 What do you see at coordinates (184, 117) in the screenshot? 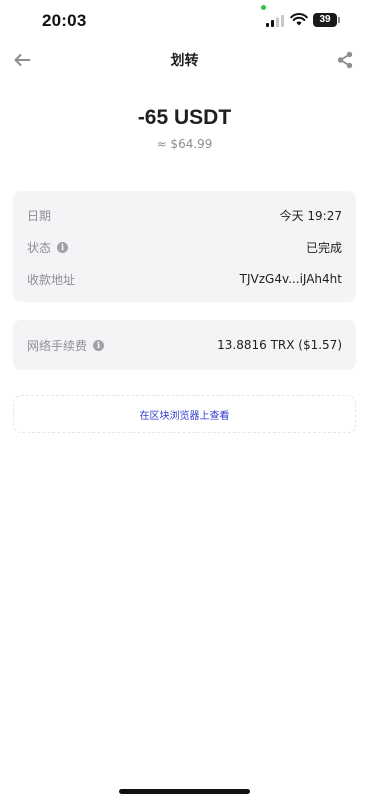
I see `transfer-amount: -65 USDT` at bounding box center [184, 117].